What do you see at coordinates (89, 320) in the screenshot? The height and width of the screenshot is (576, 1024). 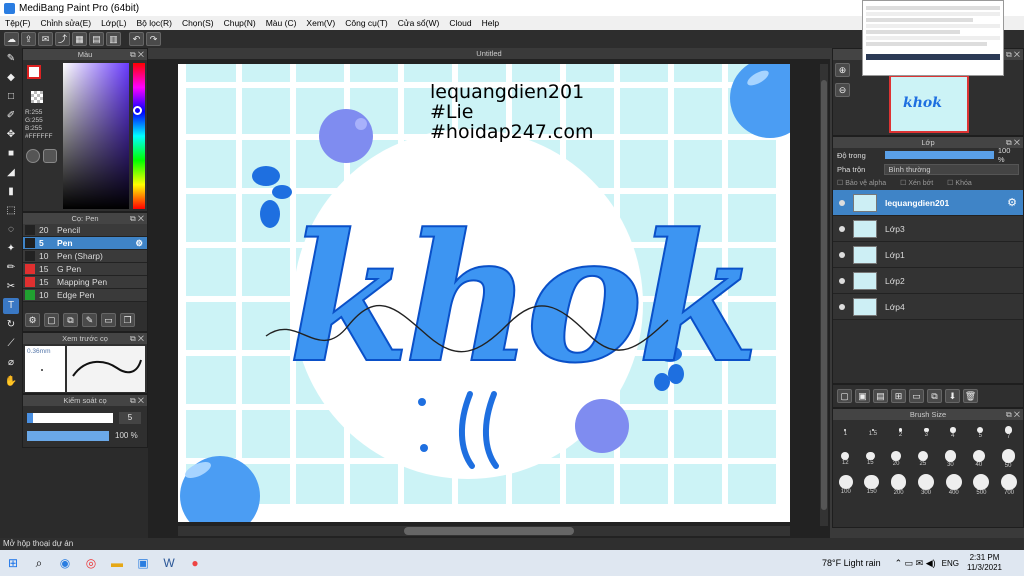 I see `brush-edit-icon: ✎` at bounding box center [89, 320].